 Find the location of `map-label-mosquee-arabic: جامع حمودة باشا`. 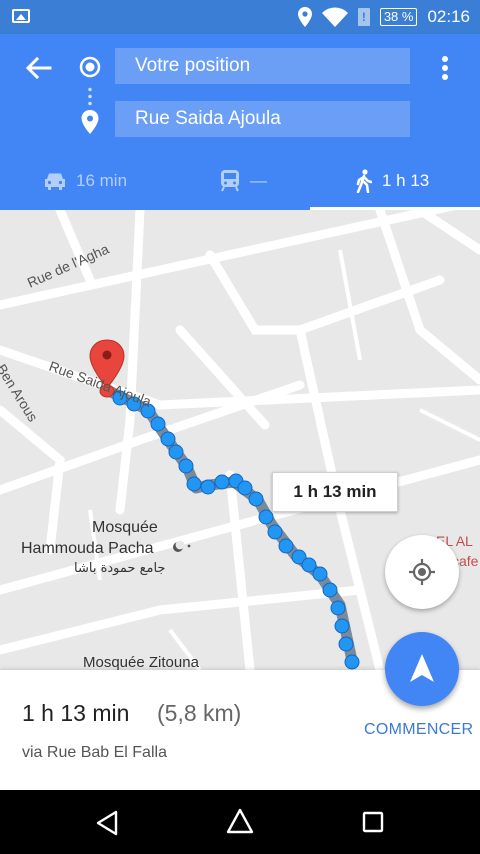

map-label-mosquee-arabic: جامع حمودة باشا is located at coordinates (119, 568).